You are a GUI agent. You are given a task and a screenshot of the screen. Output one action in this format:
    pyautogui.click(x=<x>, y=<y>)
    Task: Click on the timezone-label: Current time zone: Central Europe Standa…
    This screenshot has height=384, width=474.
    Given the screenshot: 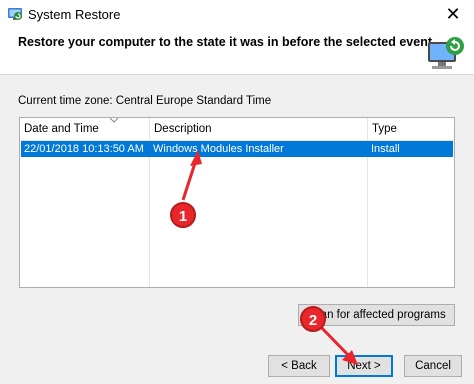 What is the action you would take?
    pyautogui.click(x=145, y=101)
    